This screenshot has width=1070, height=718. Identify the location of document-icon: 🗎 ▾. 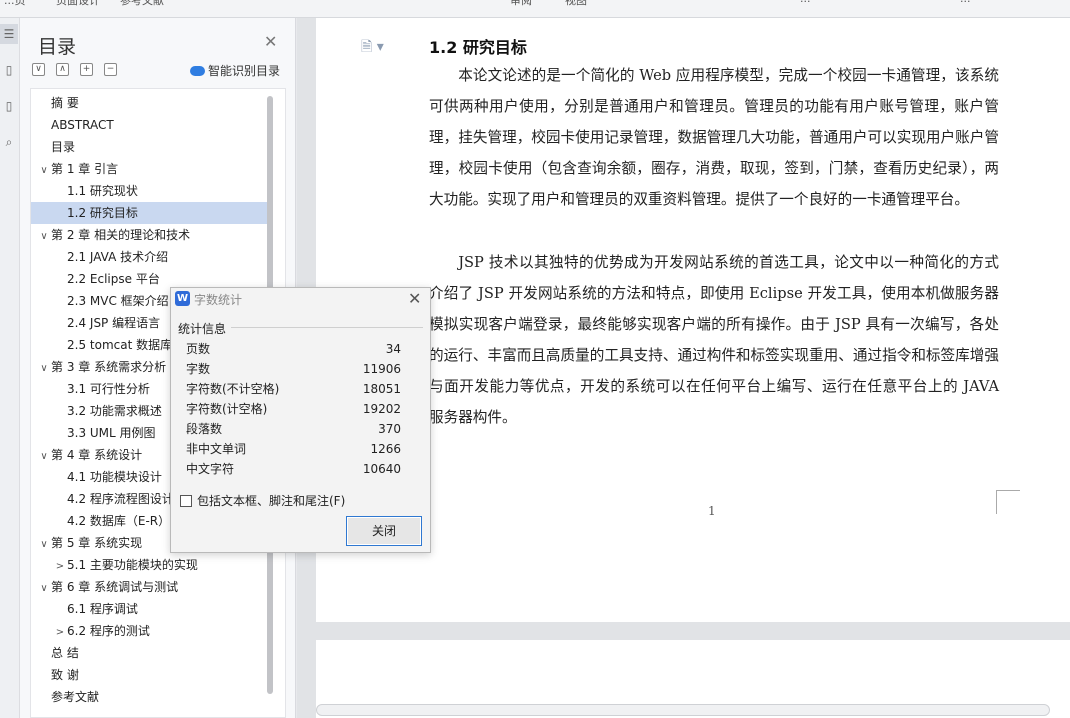
(372, 48).